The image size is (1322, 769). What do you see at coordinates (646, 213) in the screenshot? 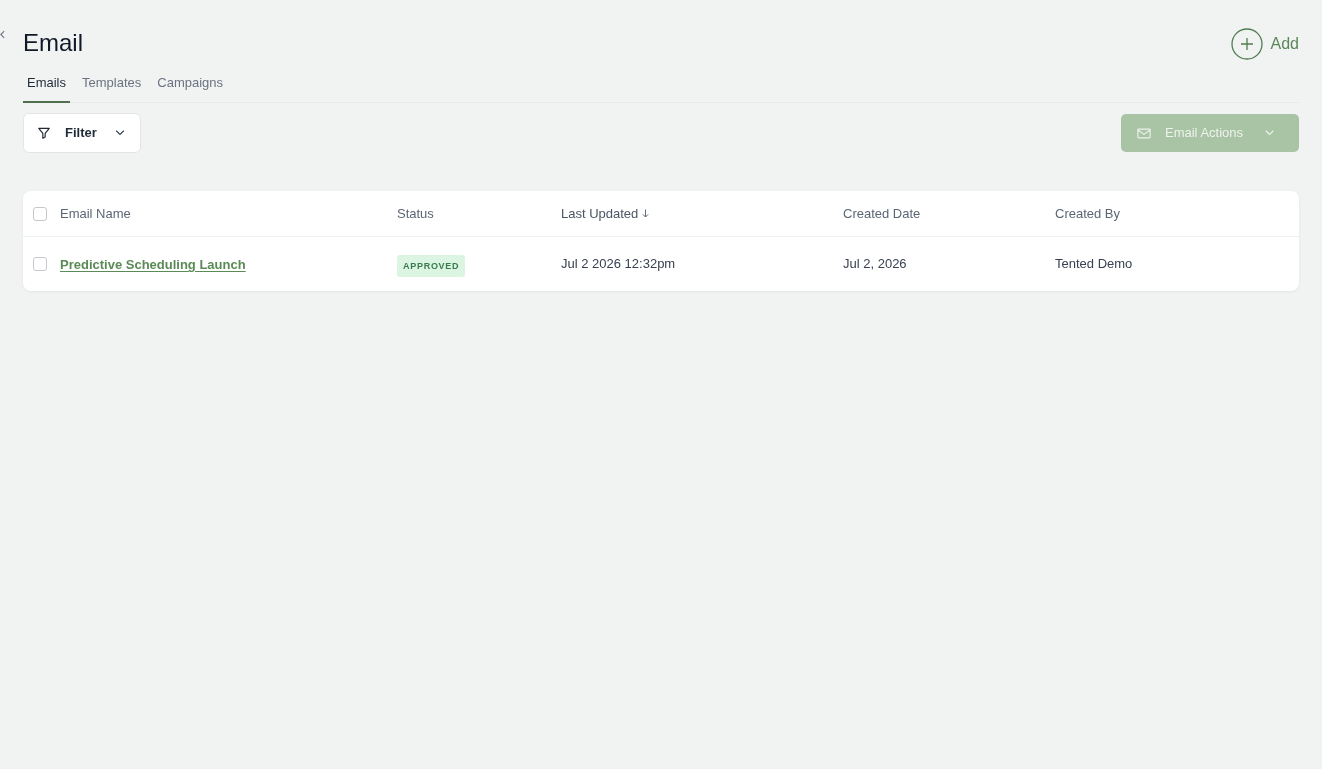
I see `arrow-down-icon` at bounding box center [646, 213].